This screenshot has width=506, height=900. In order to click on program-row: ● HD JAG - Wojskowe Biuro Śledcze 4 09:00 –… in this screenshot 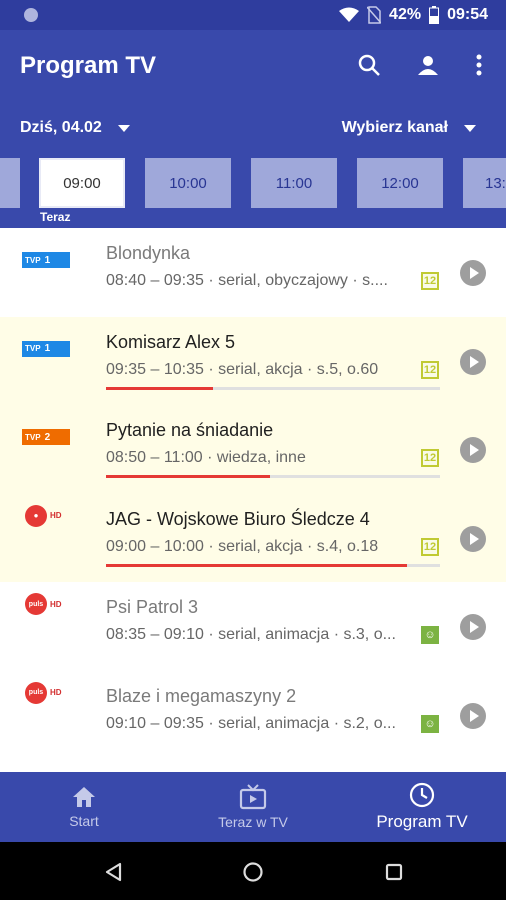, I will do `click(253, 537)`.